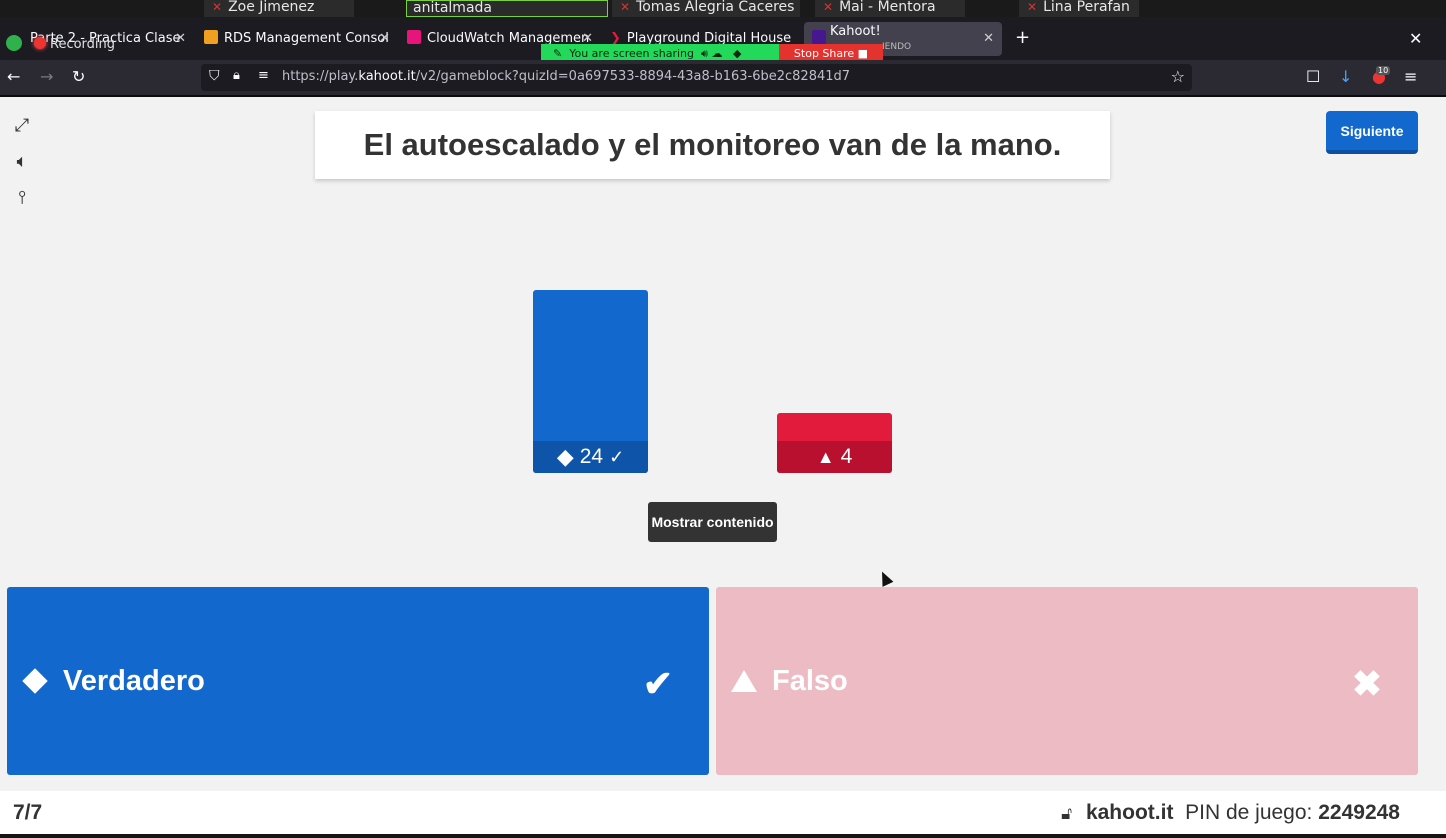 The image size is (1446, 838). Describe the element at coordinates (35, 681) in the screenshot. I see `diamond-icon` at that location.